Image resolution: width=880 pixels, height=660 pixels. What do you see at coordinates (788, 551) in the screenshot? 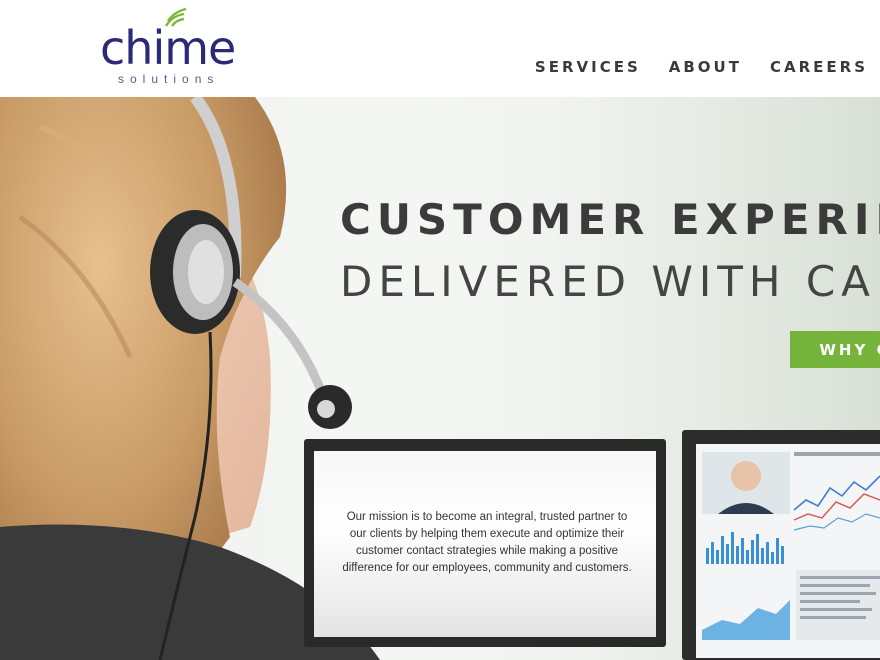
I see `dashboard-screen` at bounding box center [788, 551].